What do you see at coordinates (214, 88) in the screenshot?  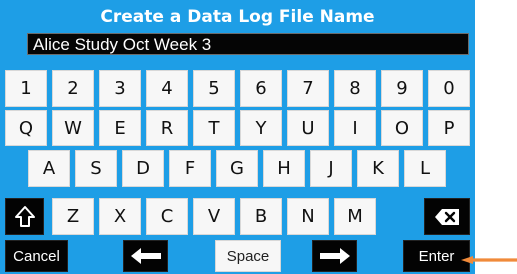 I see `key-5: 5` at bounding box center [214, 88].